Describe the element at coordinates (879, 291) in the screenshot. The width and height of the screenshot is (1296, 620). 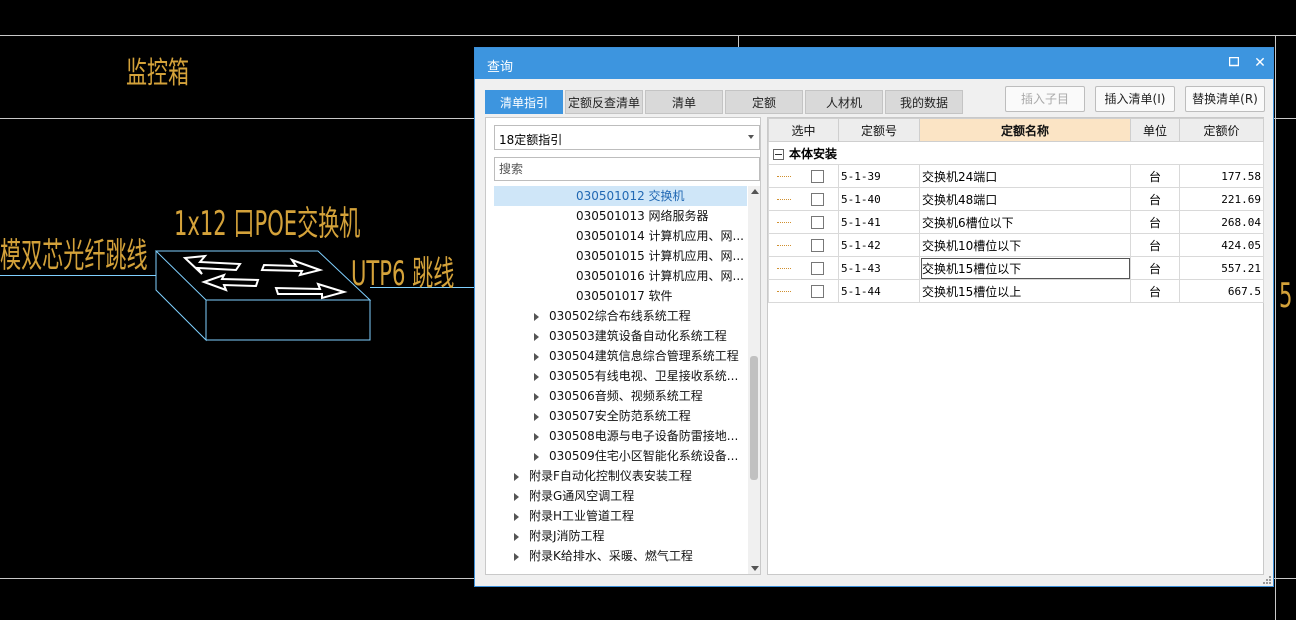
I see `quota-code: 5-1-44` at that location.